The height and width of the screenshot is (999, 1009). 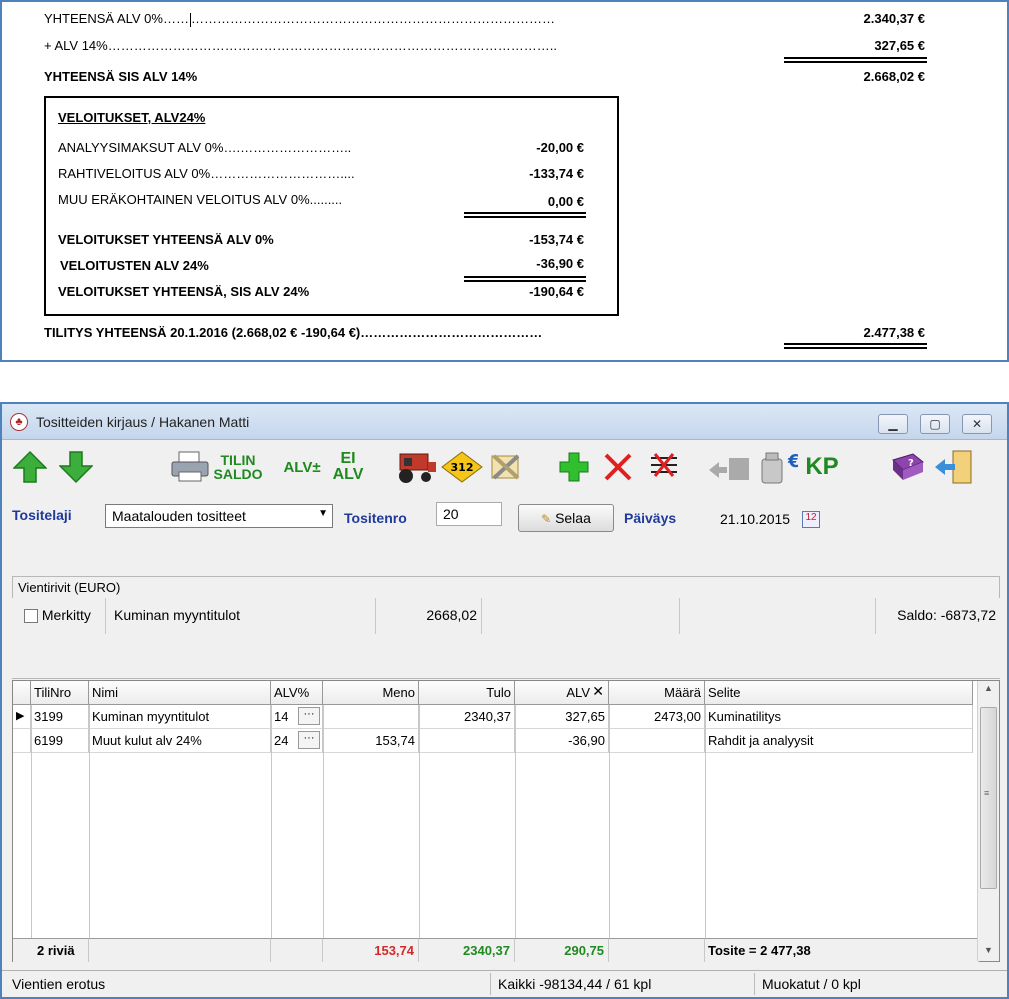 I want to click on tositelaji-value: Maatalouden tositteet, so click(x=179, y=516).